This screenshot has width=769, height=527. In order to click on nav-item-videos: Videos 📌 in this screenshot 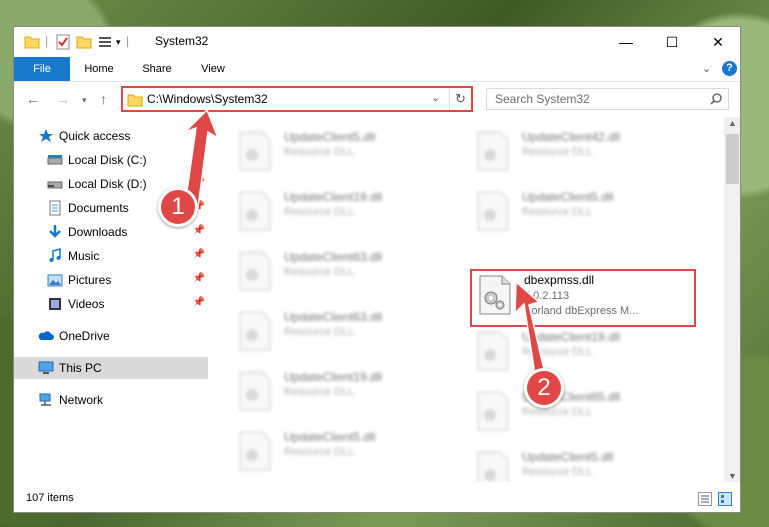, I will do `click(111, 304)`.